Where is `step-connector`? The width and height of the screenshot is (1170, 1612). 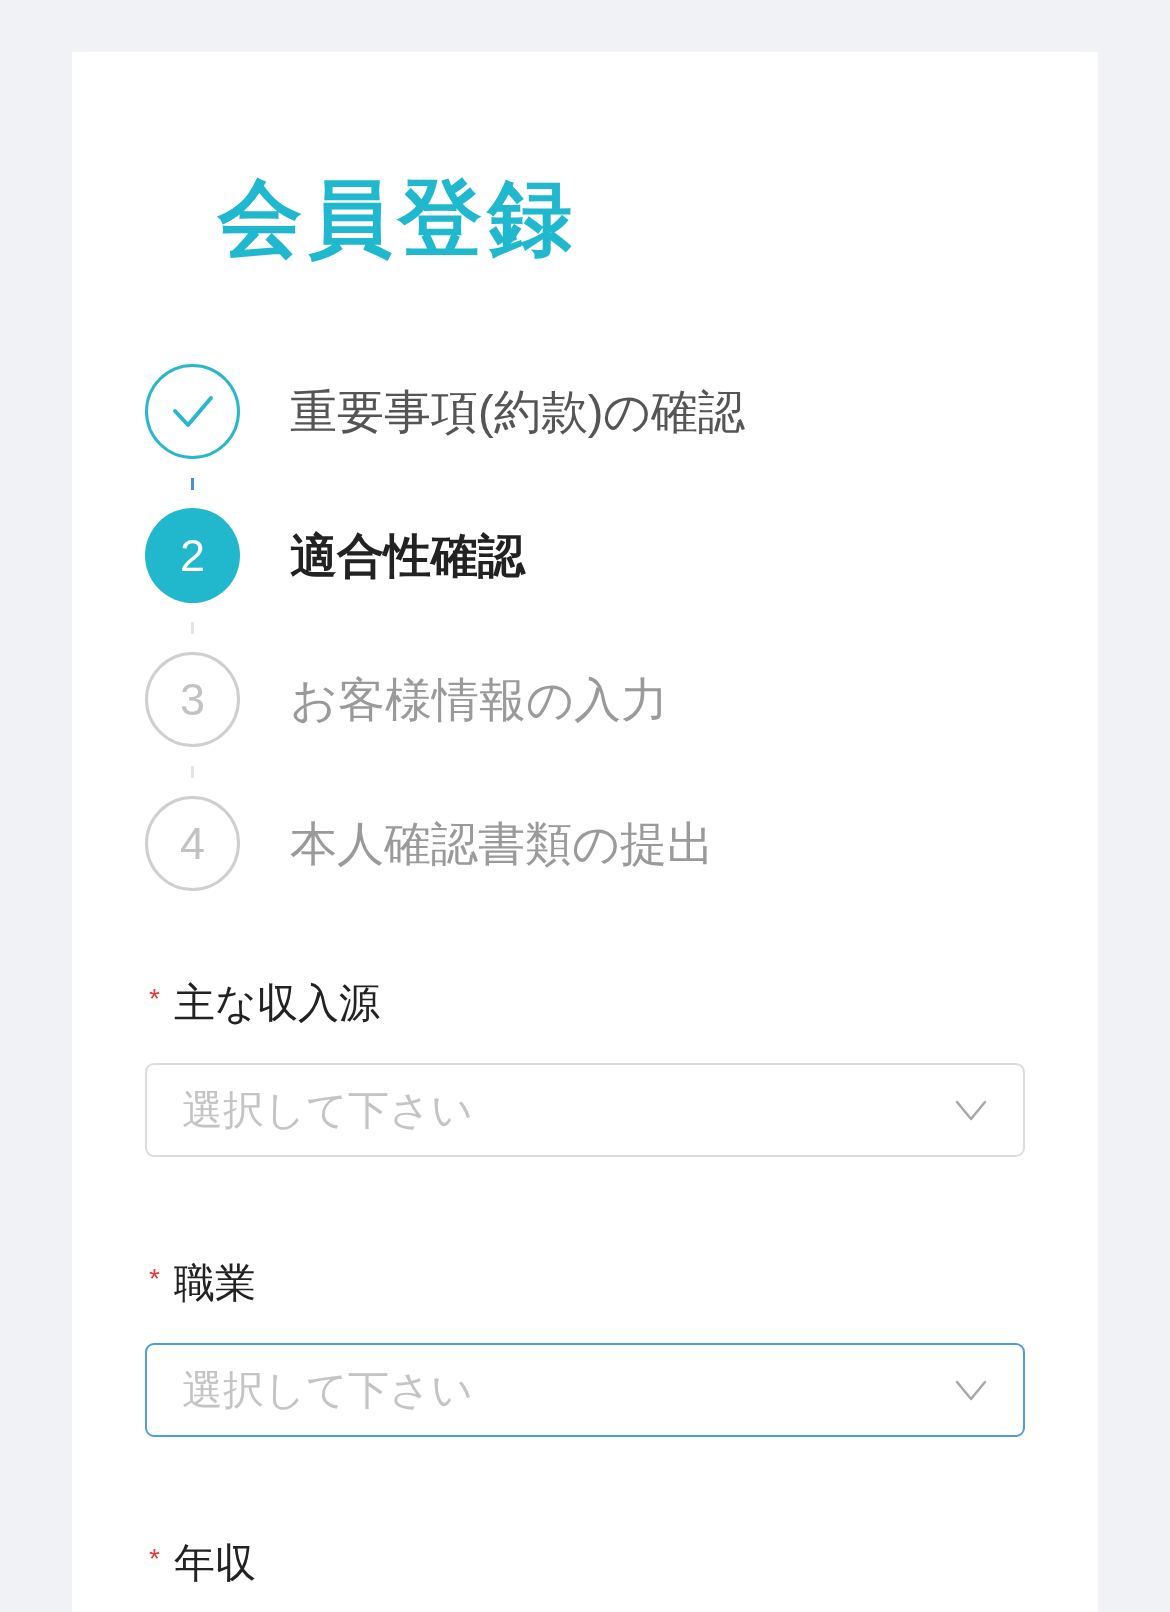
step-connector is located at coordinates (192, 483).